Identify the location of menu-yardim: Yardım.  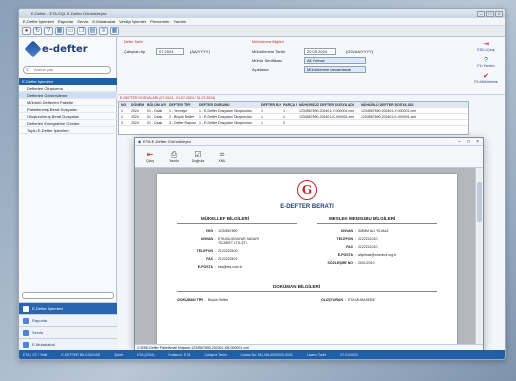
(180, 21).